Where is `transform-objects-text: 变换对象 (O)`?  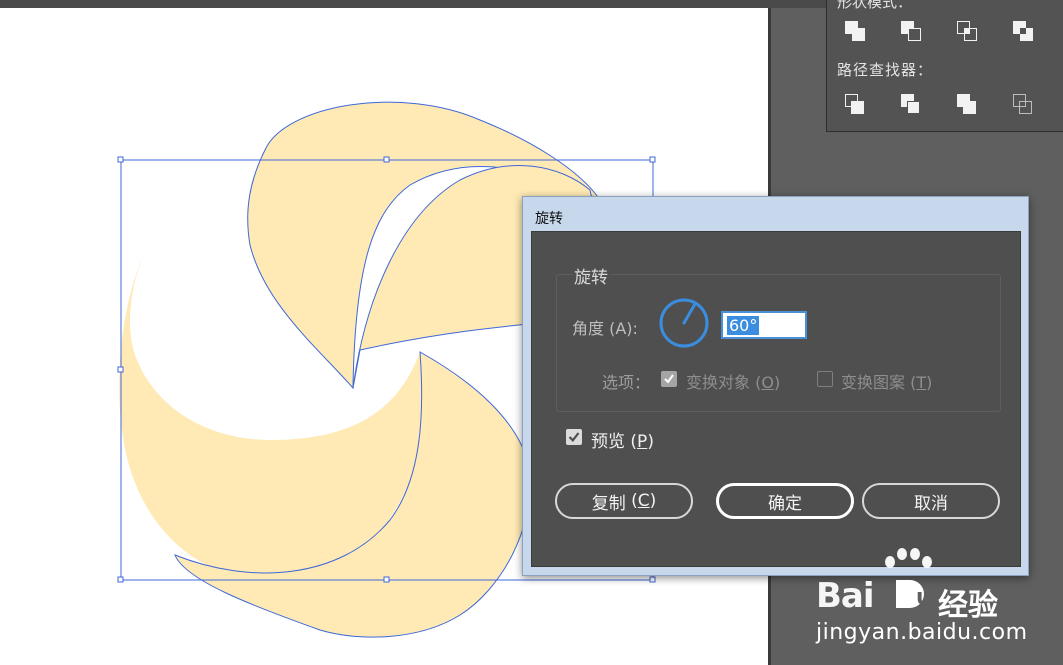 transform-objects-text: 变换对象 (O) is located at coordinates (733, 382).